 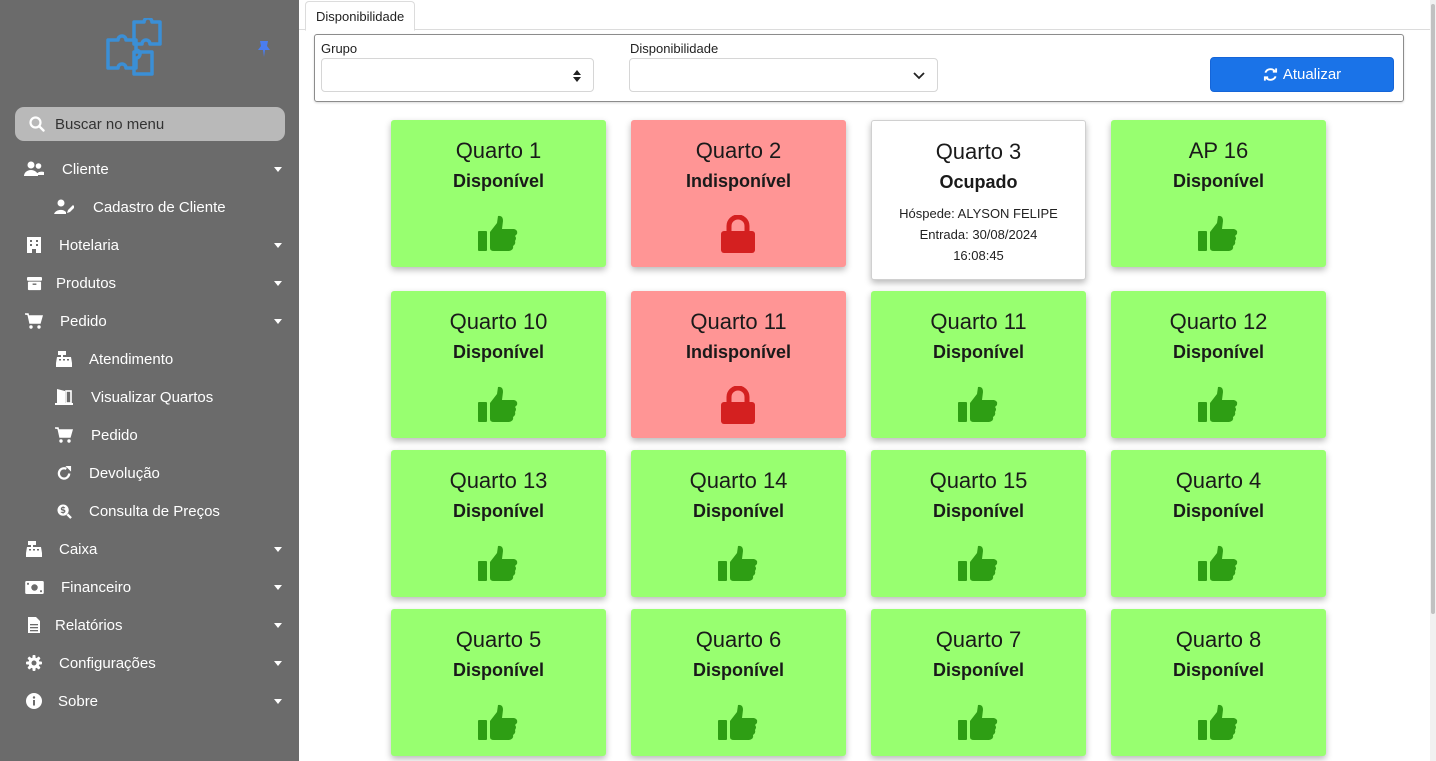 I want to click on room-name: Quarto 1, so click(x=498, y=150).